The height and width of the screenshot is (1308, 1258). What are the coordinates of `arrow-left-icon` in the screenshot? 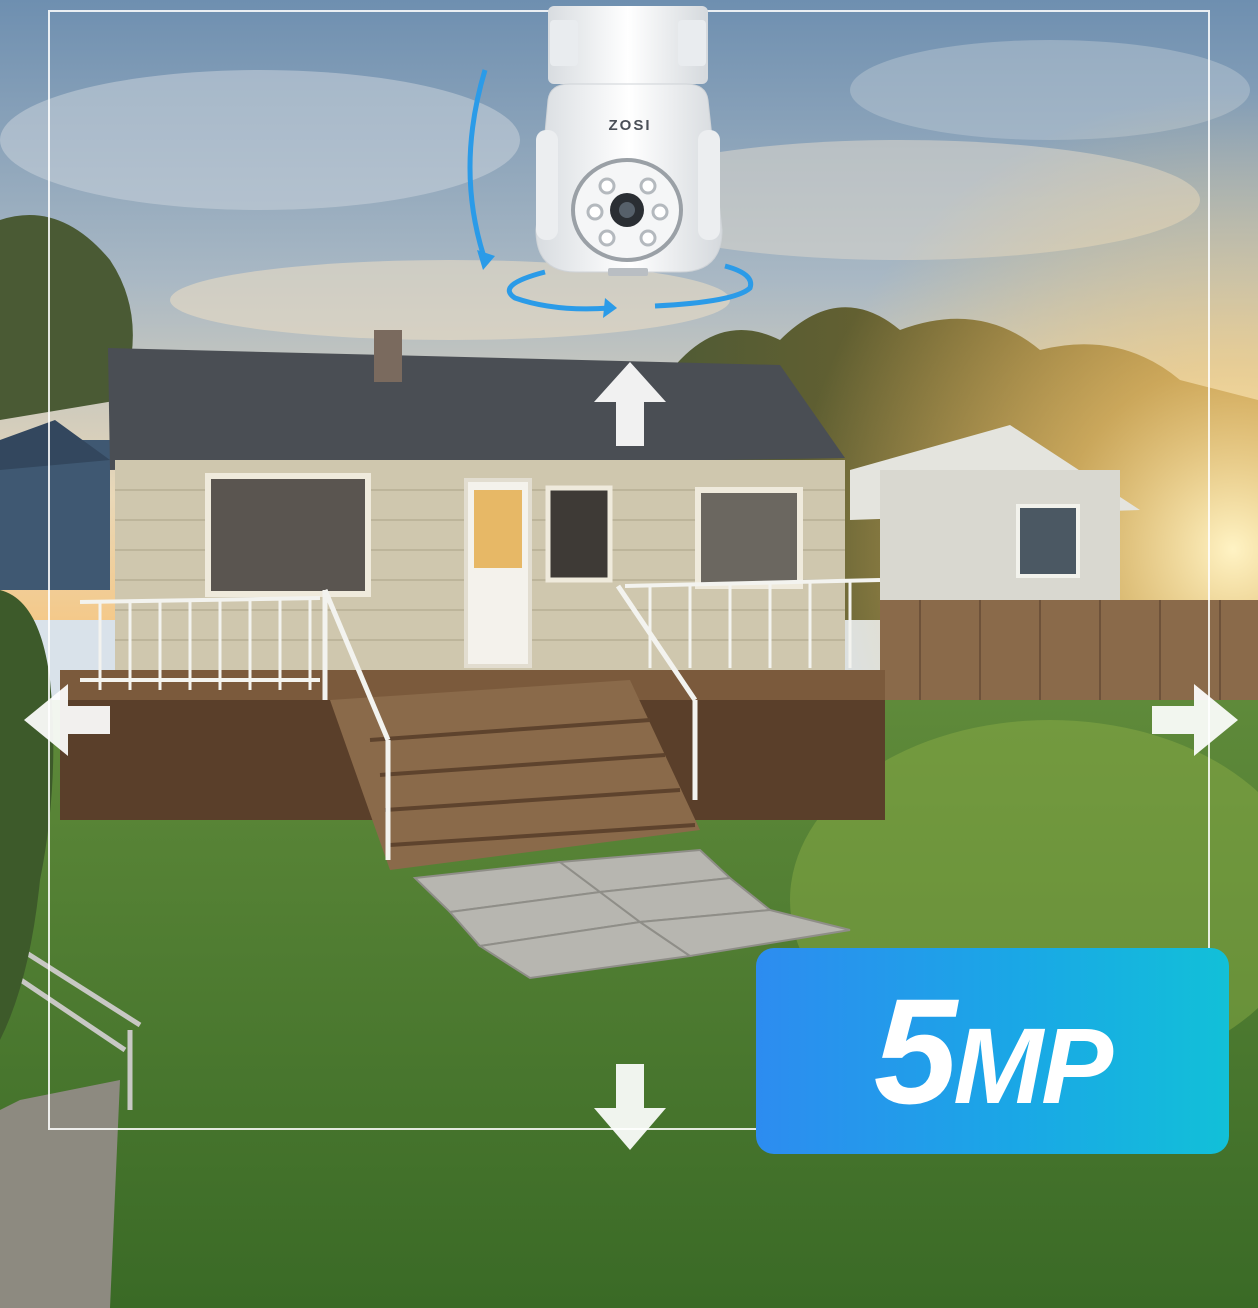 It's located at (67, 720).